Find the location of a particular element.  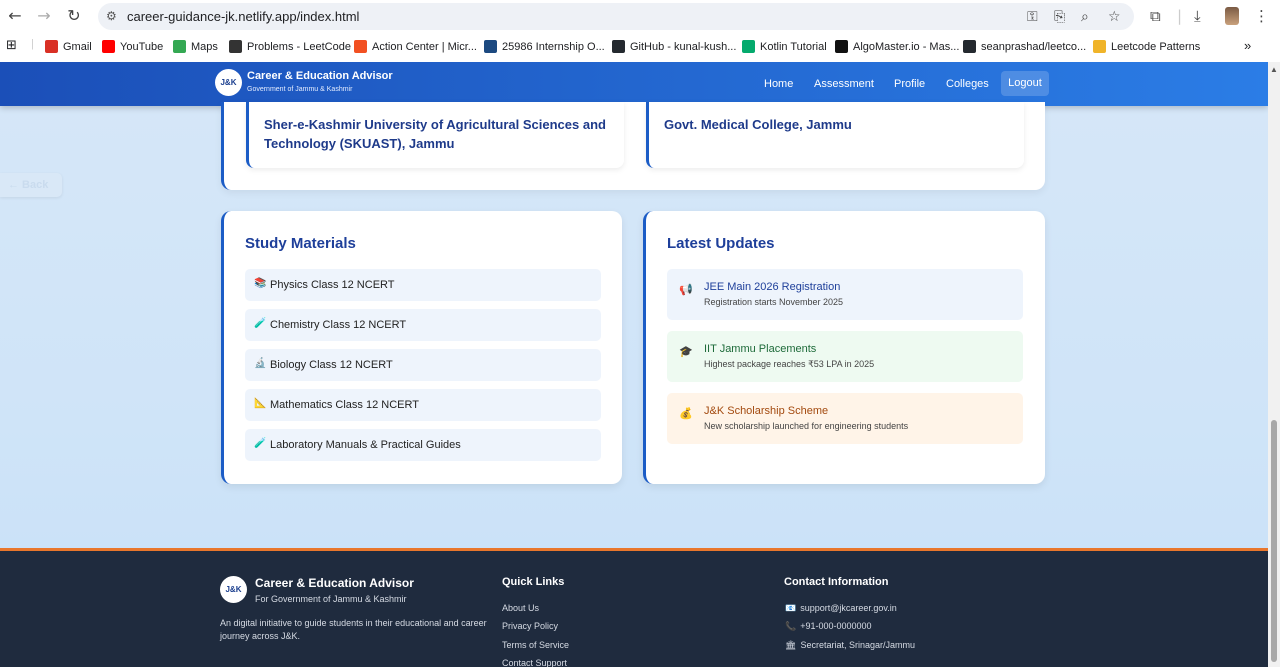

contact-email-text: support@jkcareer.gov.in is located at coordinates (848, 608).